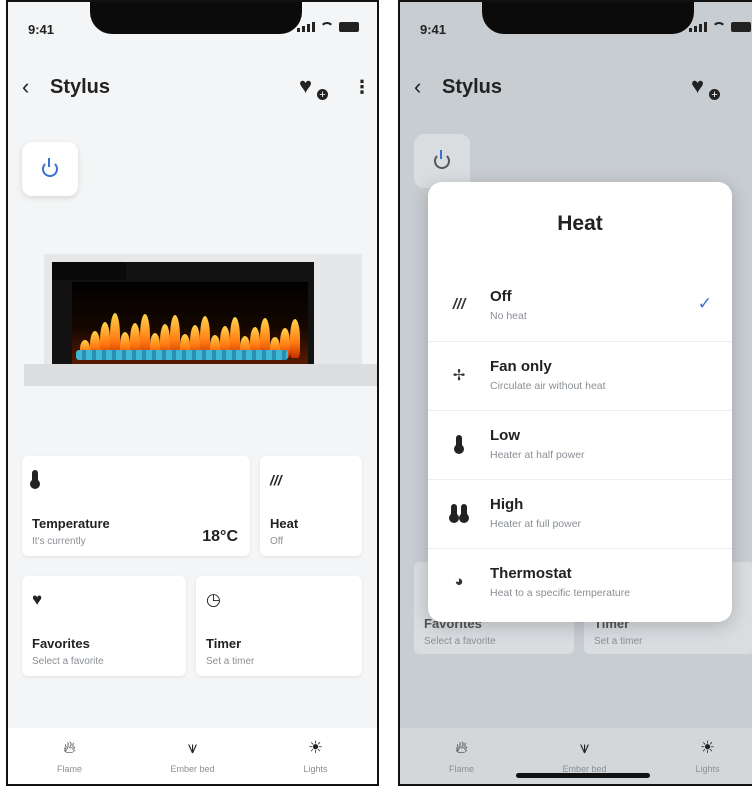 The image size is (752, 786). I want to click on option-name: High, so click(507, 504).